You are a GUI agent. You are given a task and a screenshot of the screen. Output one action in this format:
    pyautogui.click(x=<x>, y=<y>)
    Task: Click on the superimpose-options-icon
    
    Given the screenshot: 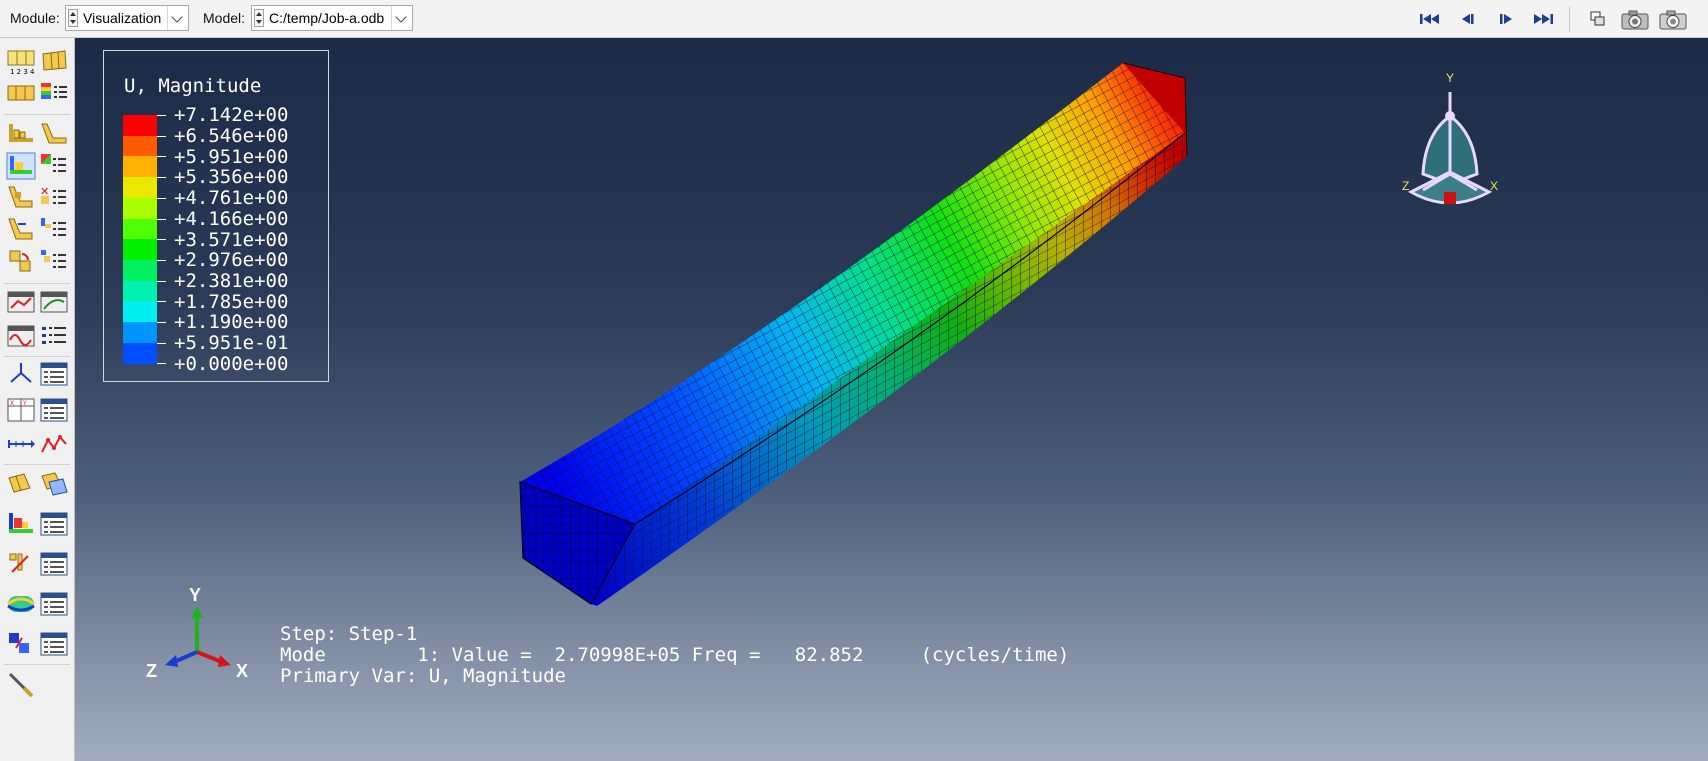 What is the action you would take?
    pyautogui.click(x=54, y=262)
    